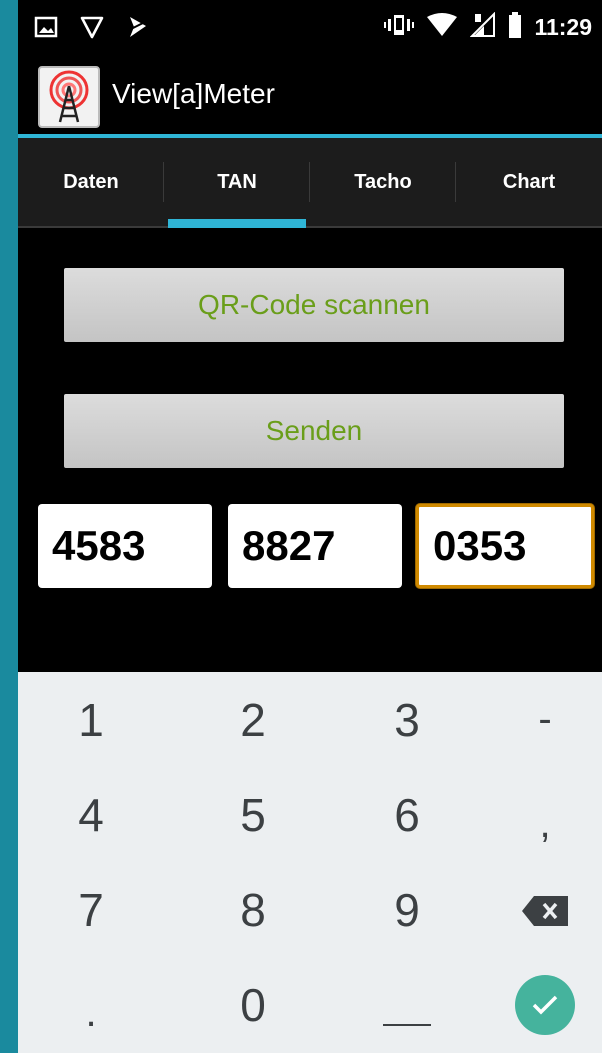 This screenshot has width=602, height=1053. Describe the element at coordinates (310, 97) in the screenshot. I see `action-bar: View[a]Meter` at that location.